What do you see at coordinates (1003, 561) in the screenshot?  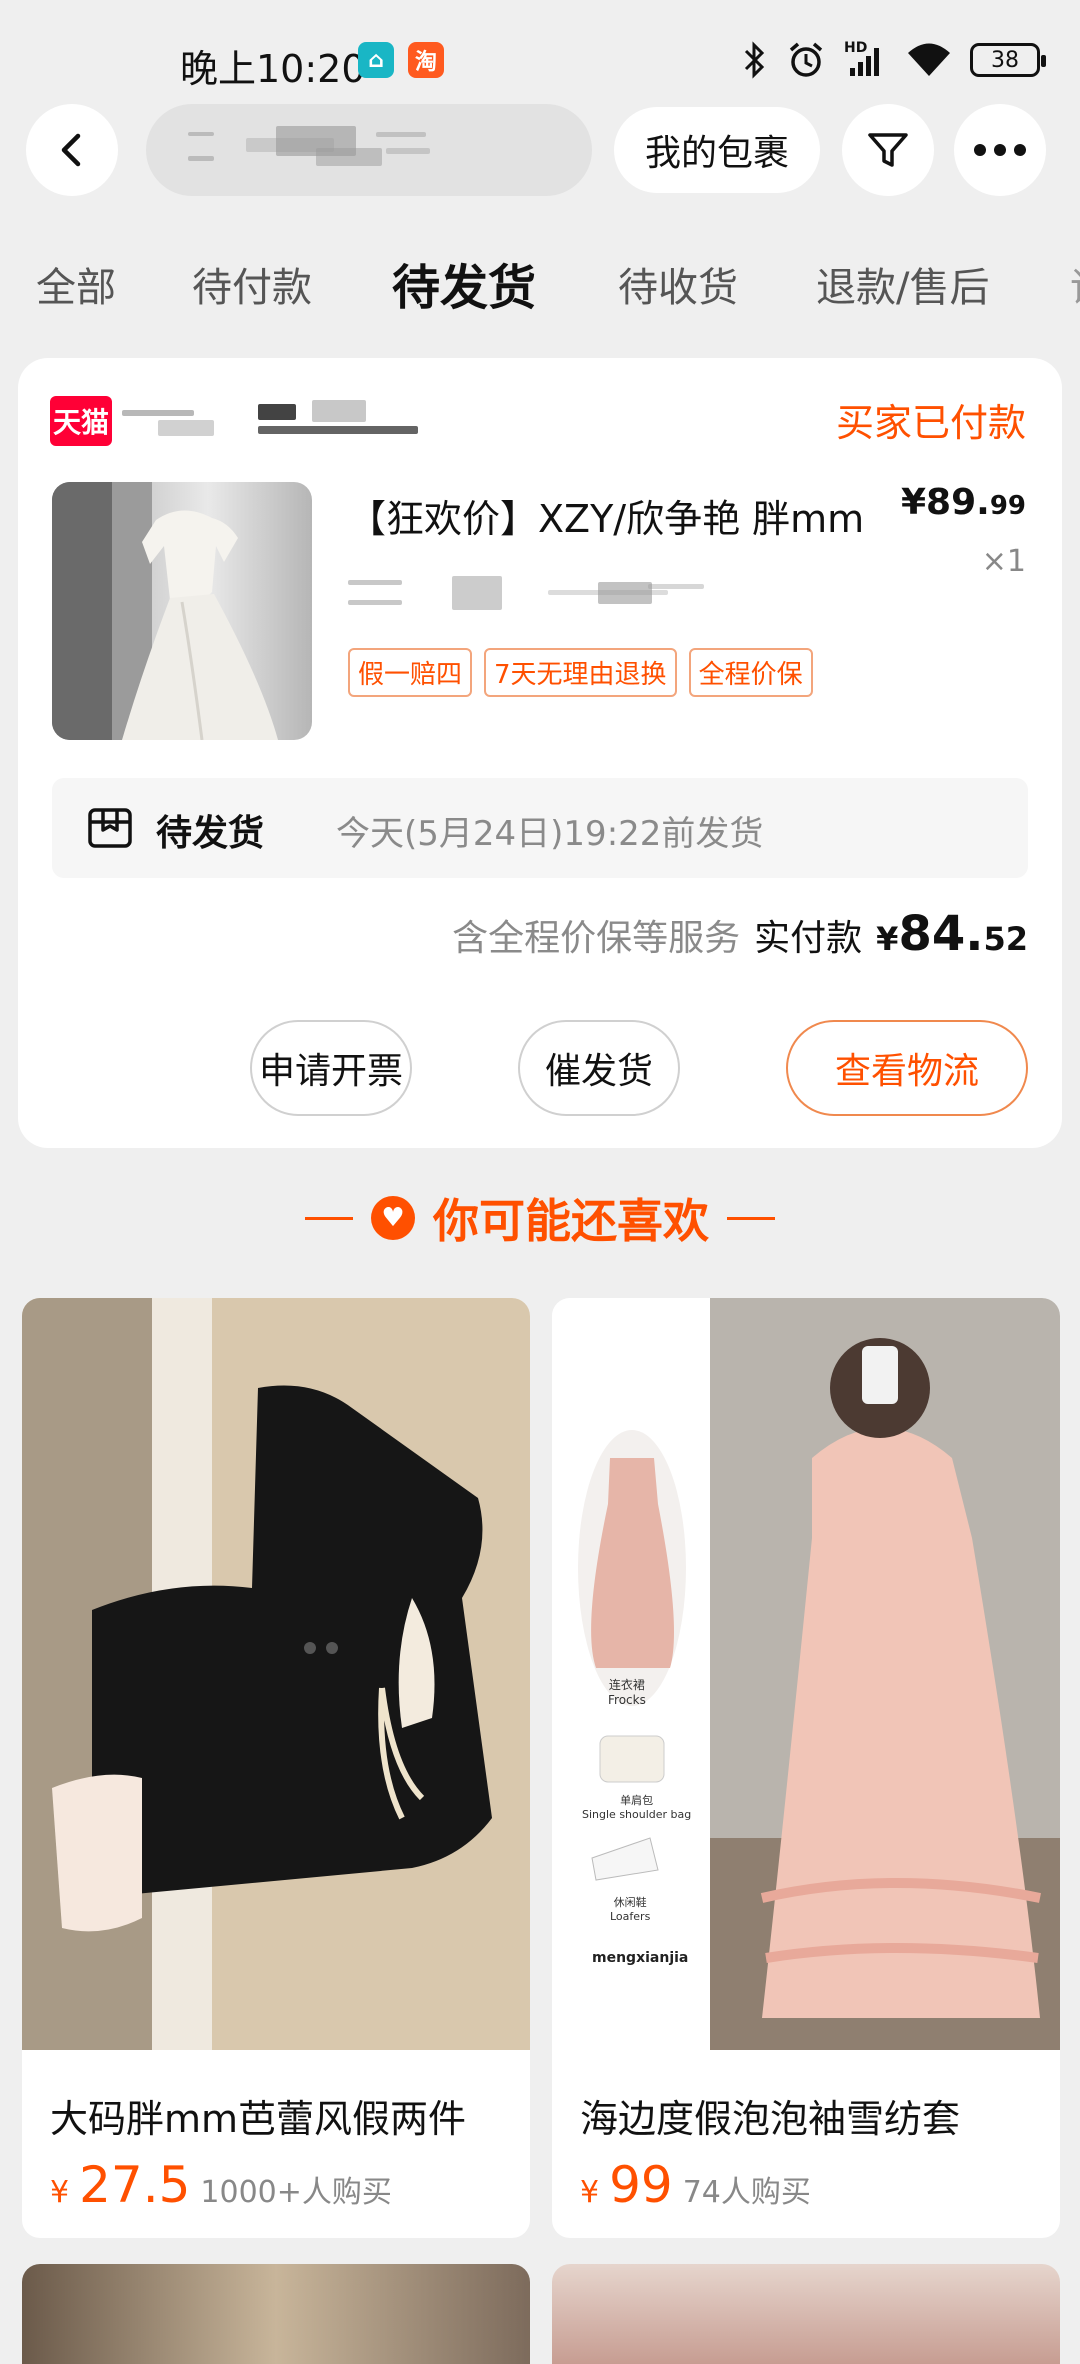 I see `product-quantity: ×1` at bounding box center [1003, 561].